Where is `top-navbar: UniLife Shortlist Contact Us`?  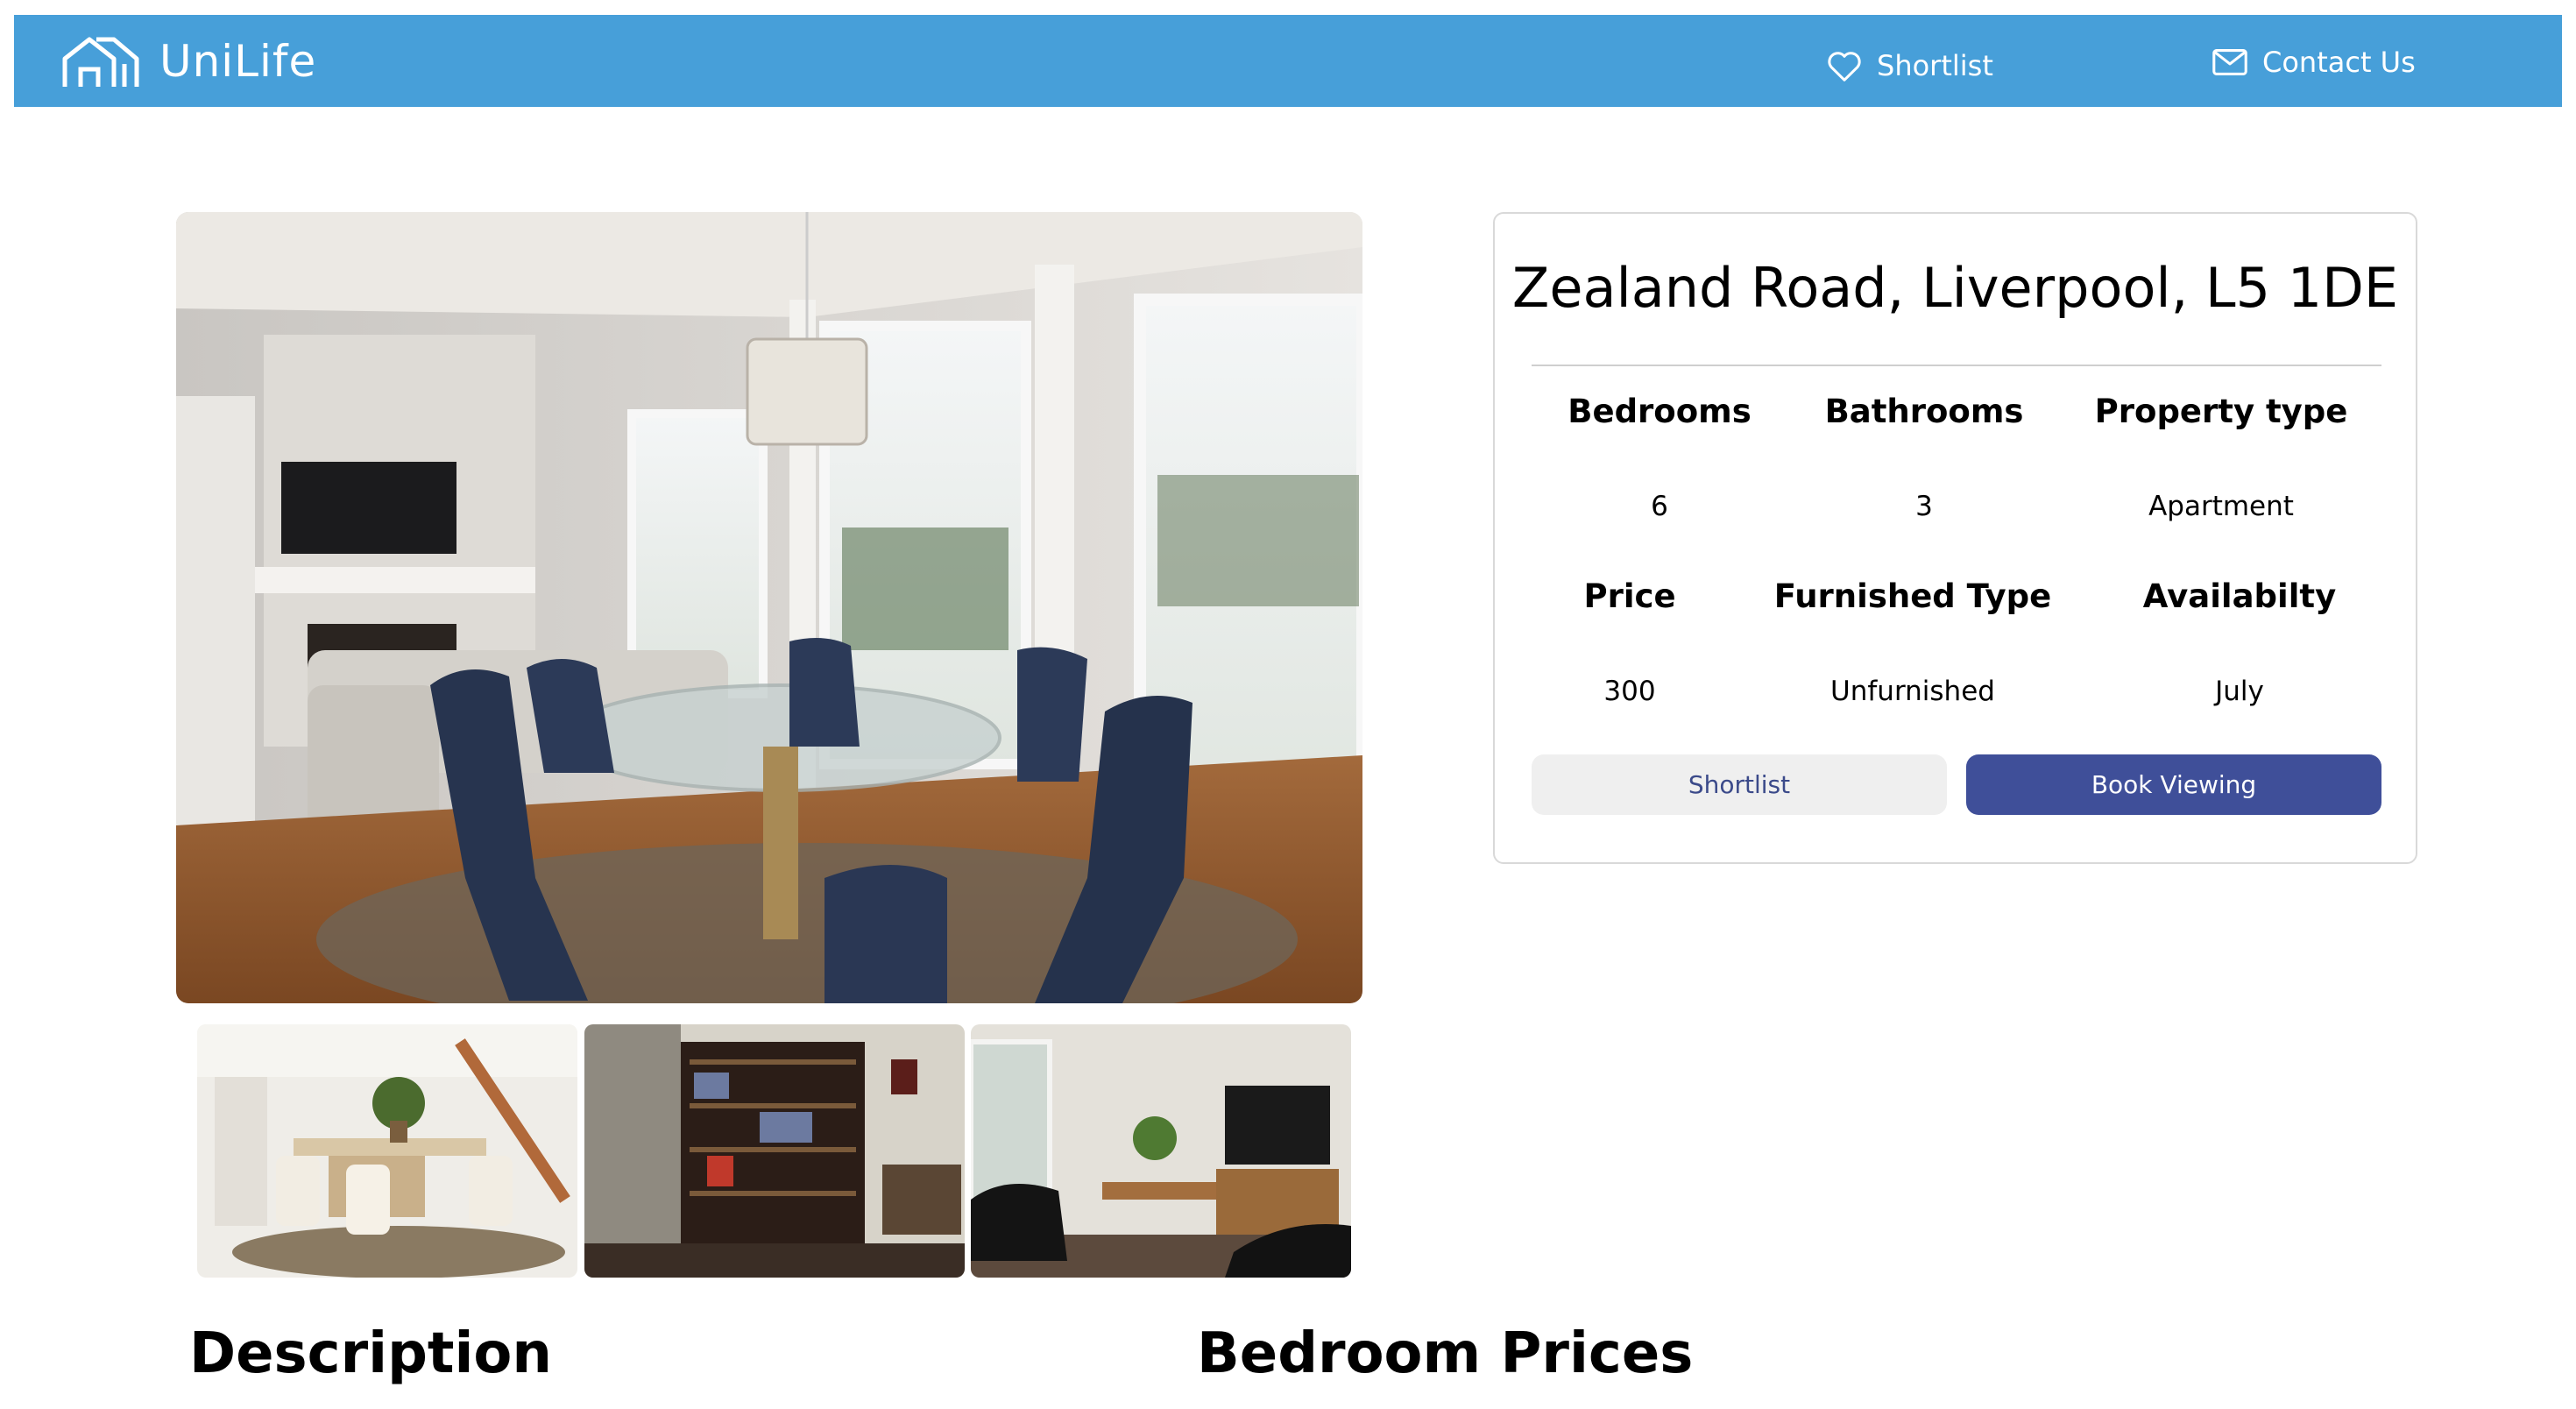 top-navbar: UniLife Shortlist Contact Us is located at coordinates (1288, 61).